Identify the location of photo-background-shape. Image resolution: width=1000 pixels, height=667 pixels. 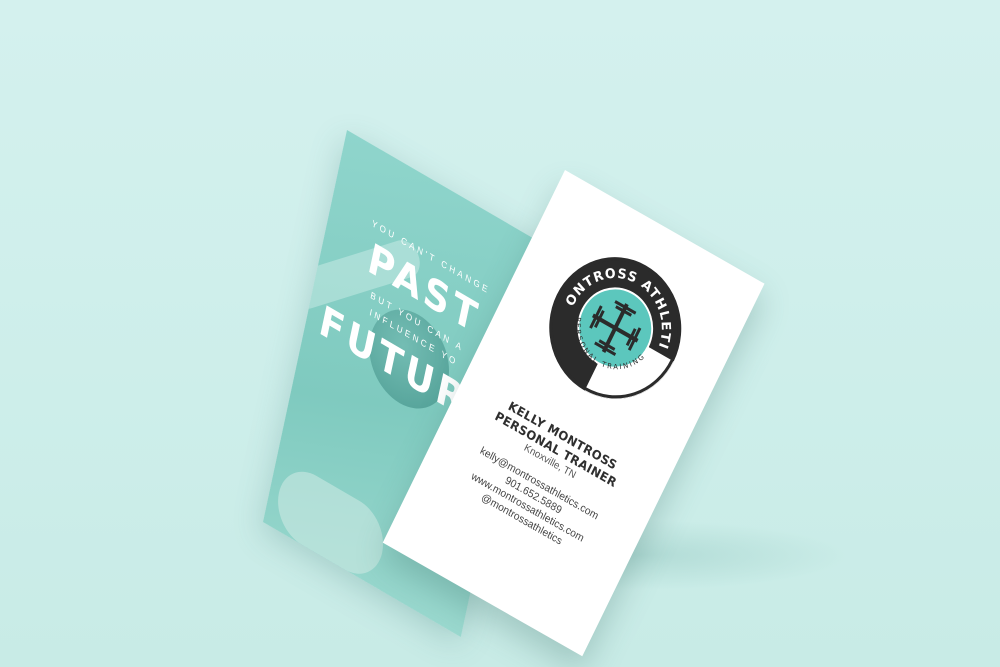
(330, 522).